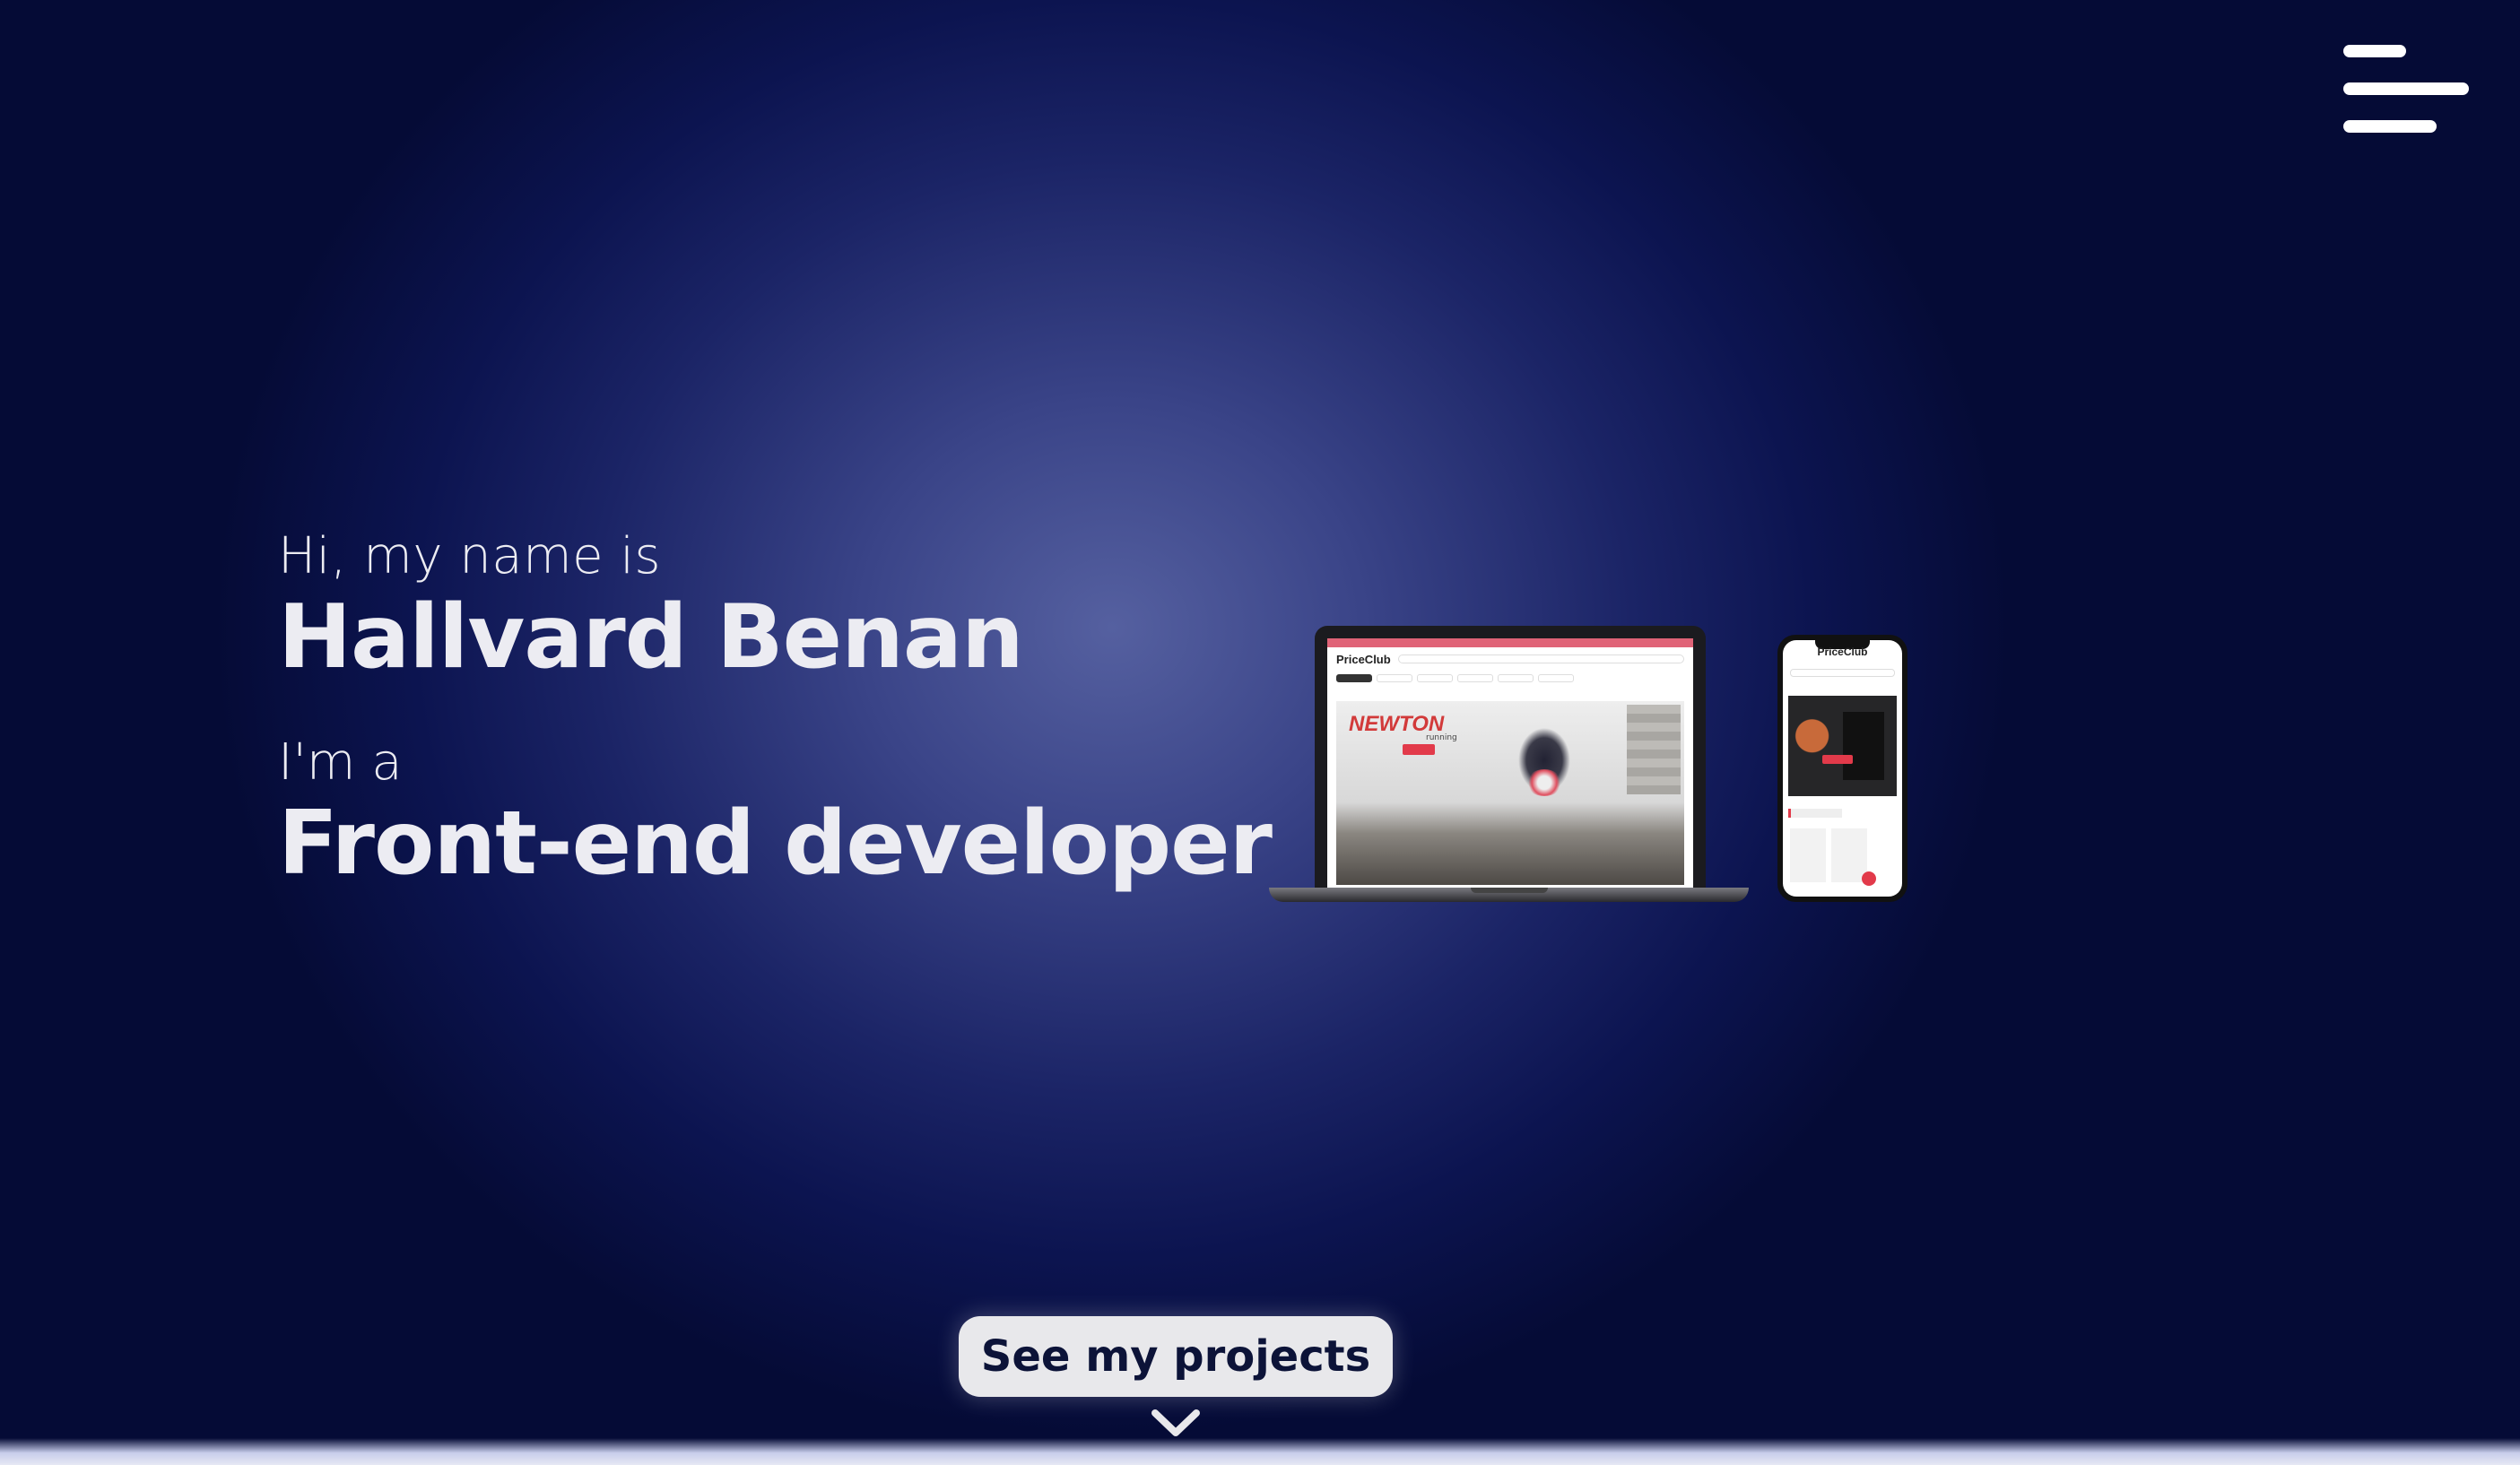  What do you see at coordinates (1842, 673) in the screenshot?
I see `phone-search-bar` at bounding box center [1842, 673].